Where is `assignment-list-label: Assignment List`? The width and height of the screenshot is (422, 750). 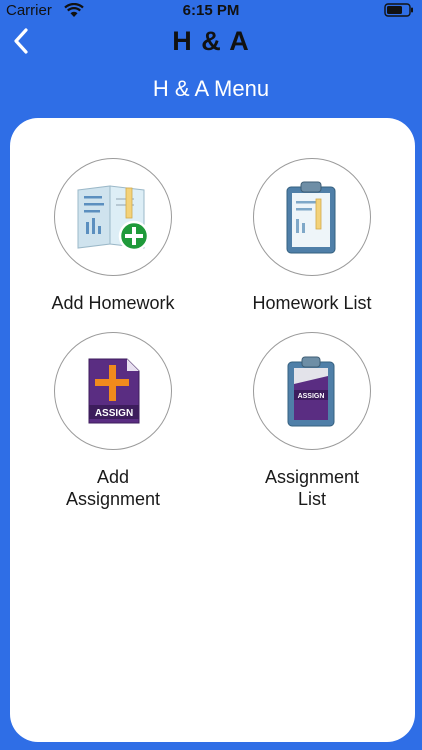
assignment-list-label: Assignment List is located at coordinates (312, 488).